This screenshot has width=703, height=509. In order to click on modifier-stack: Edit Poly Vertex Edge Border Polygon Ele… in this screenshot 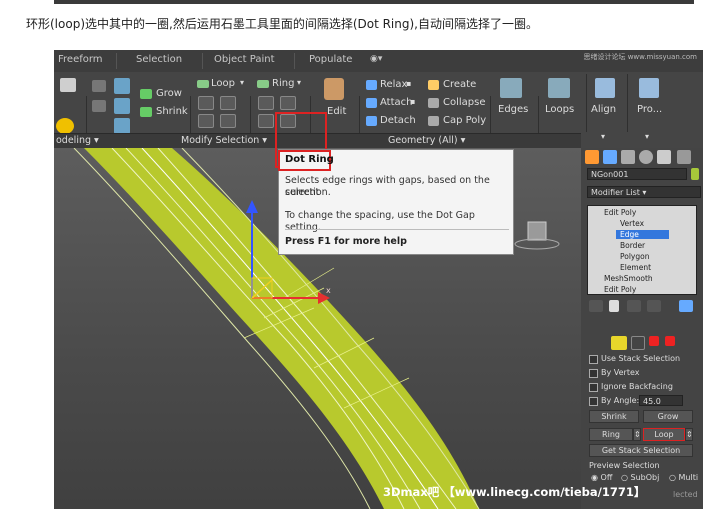, I will do `click(642, 250)`.